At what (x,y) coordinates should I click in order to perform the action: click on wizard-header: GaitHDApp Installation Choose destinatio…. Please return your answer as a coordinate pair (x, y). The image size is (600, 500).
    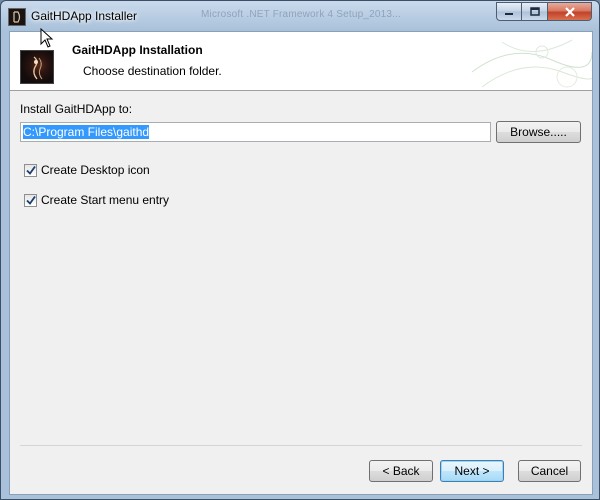
    Looking at the image, I should click on (301, 61).